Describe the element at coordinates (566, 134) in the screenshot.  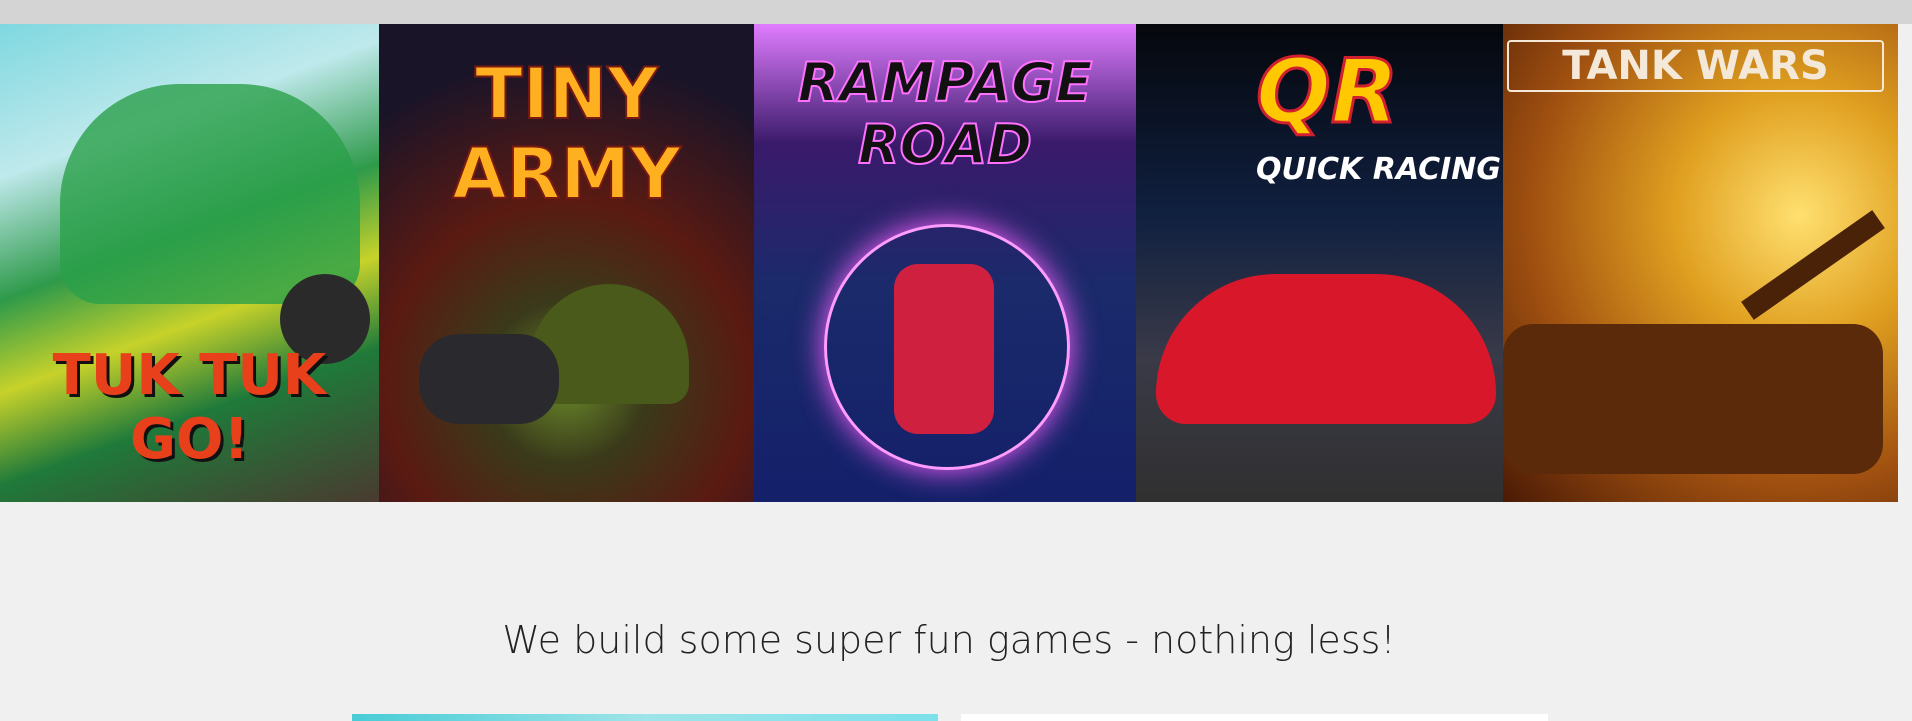
I see `game-title: TINY ARMY` at that location.